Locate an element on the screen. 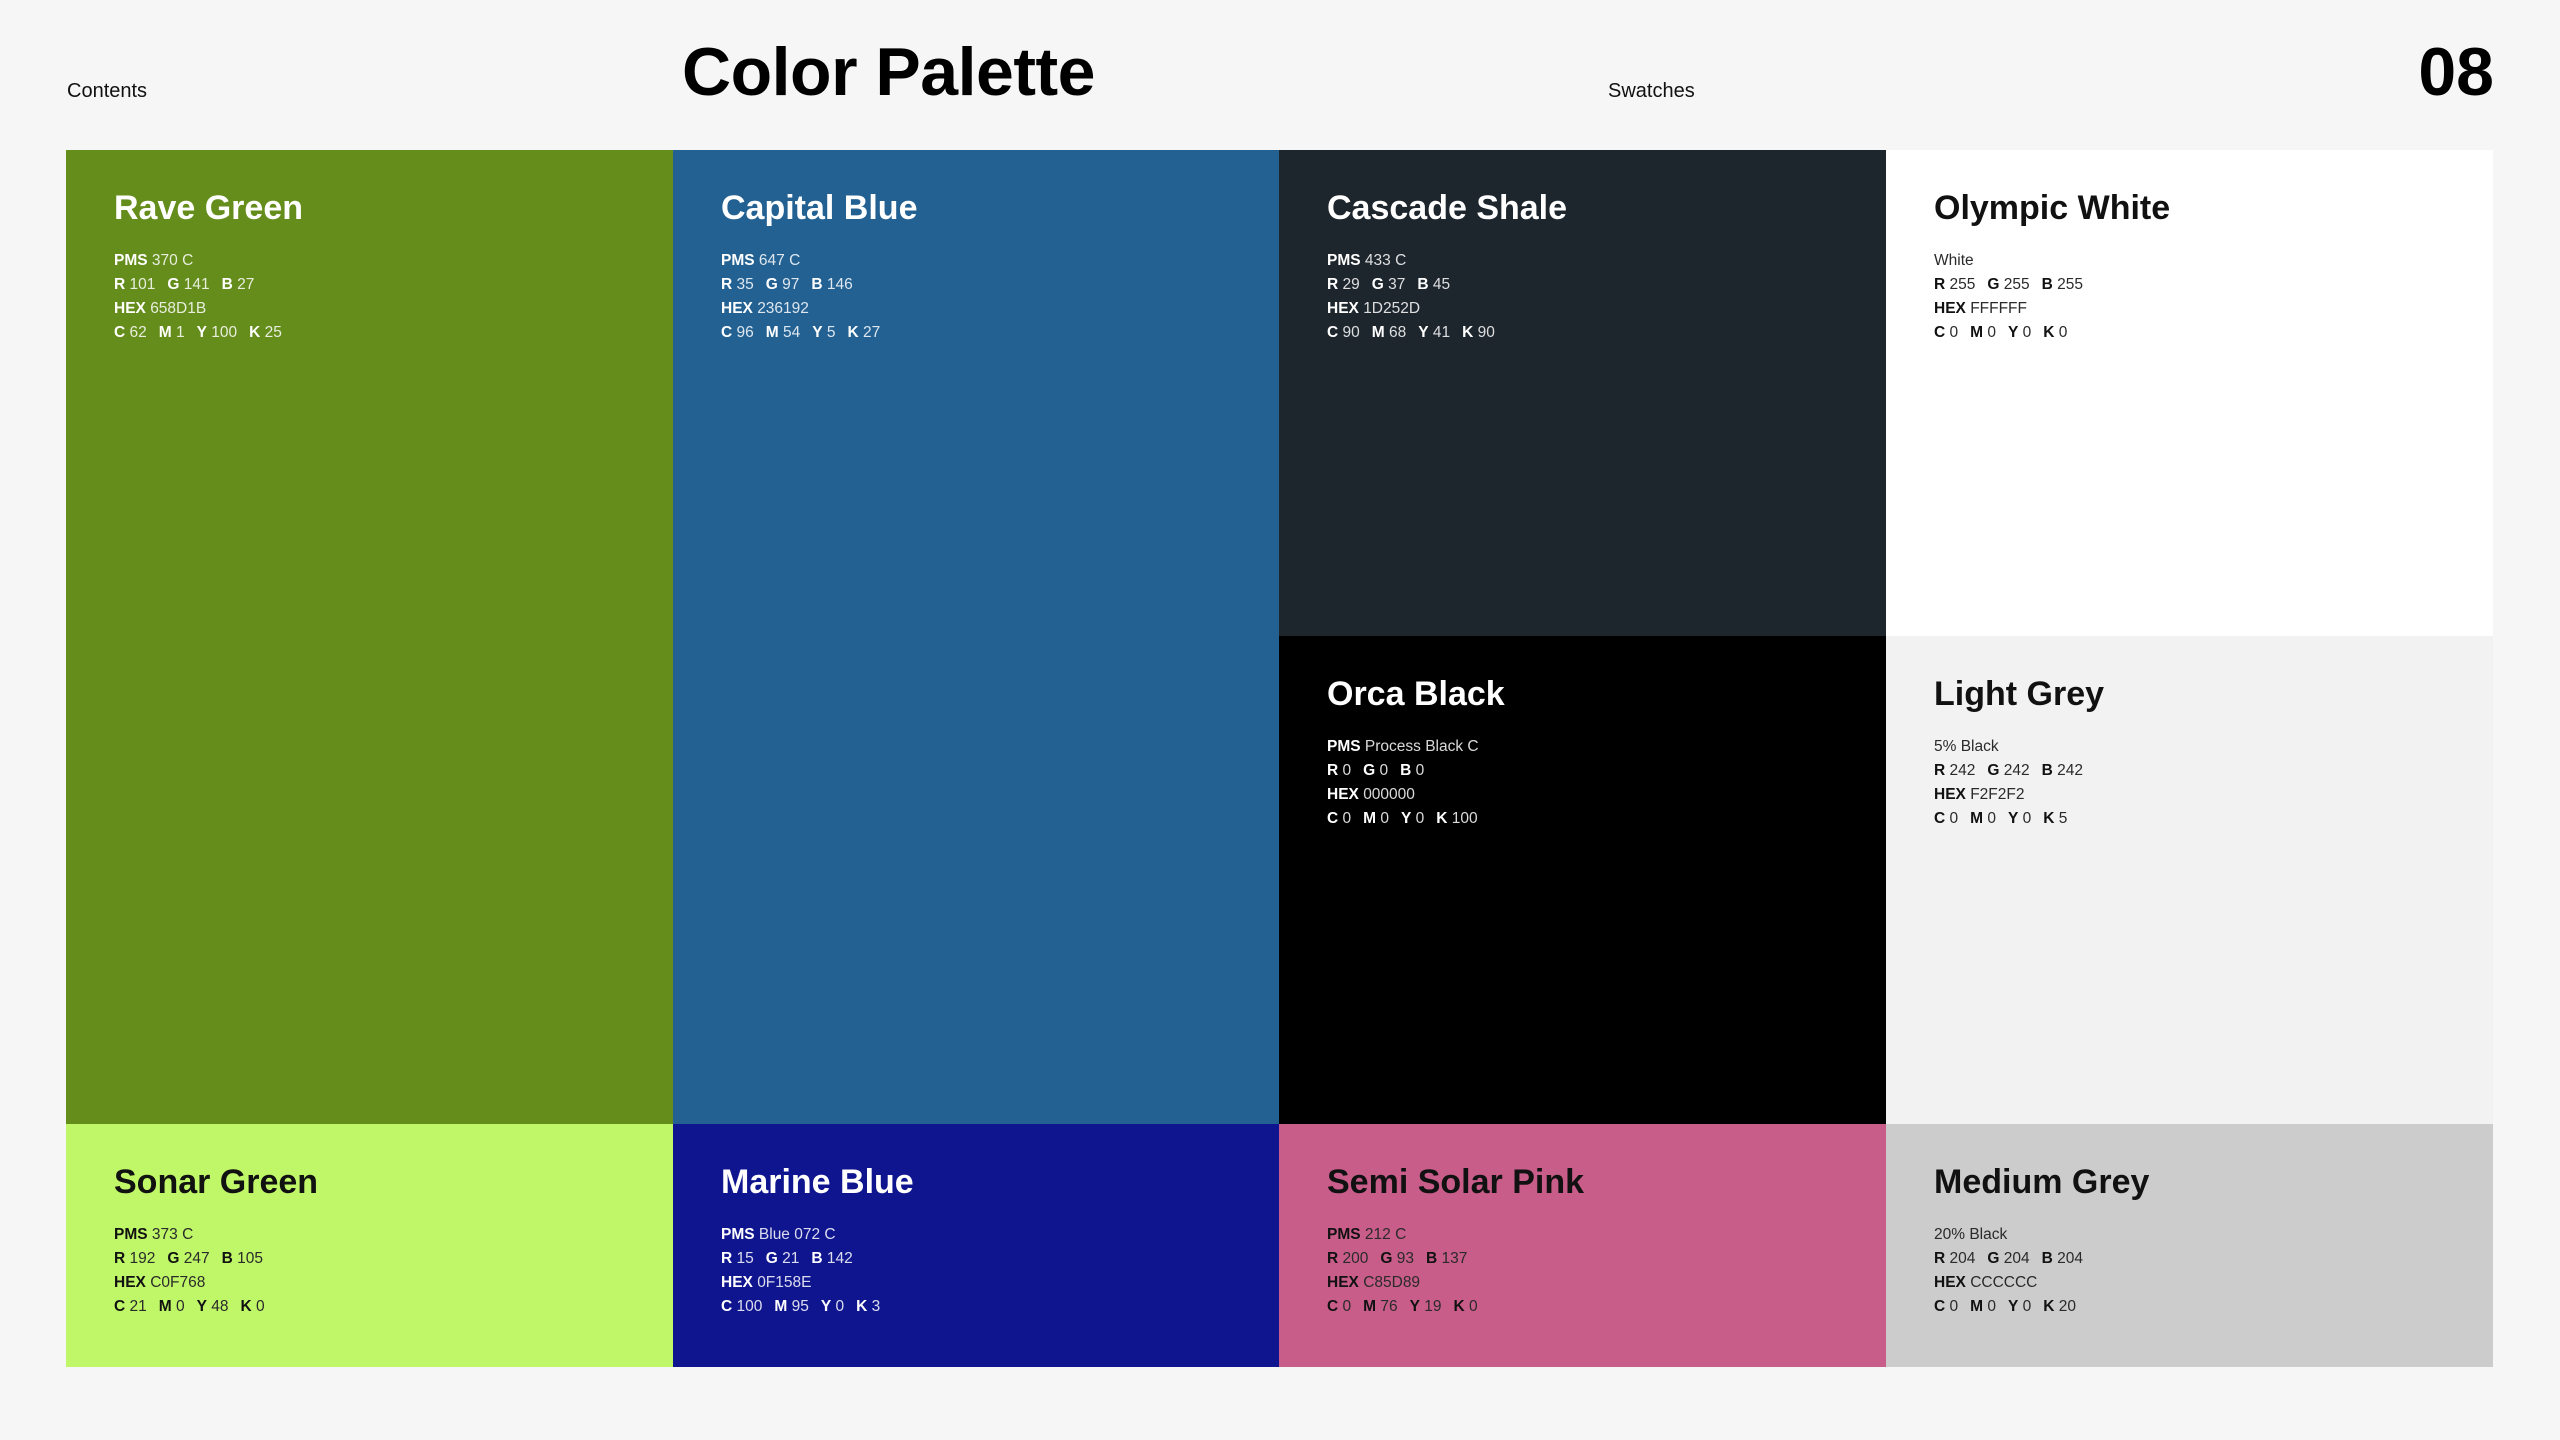  tint-value: White is located at coordinates (1954, 260).